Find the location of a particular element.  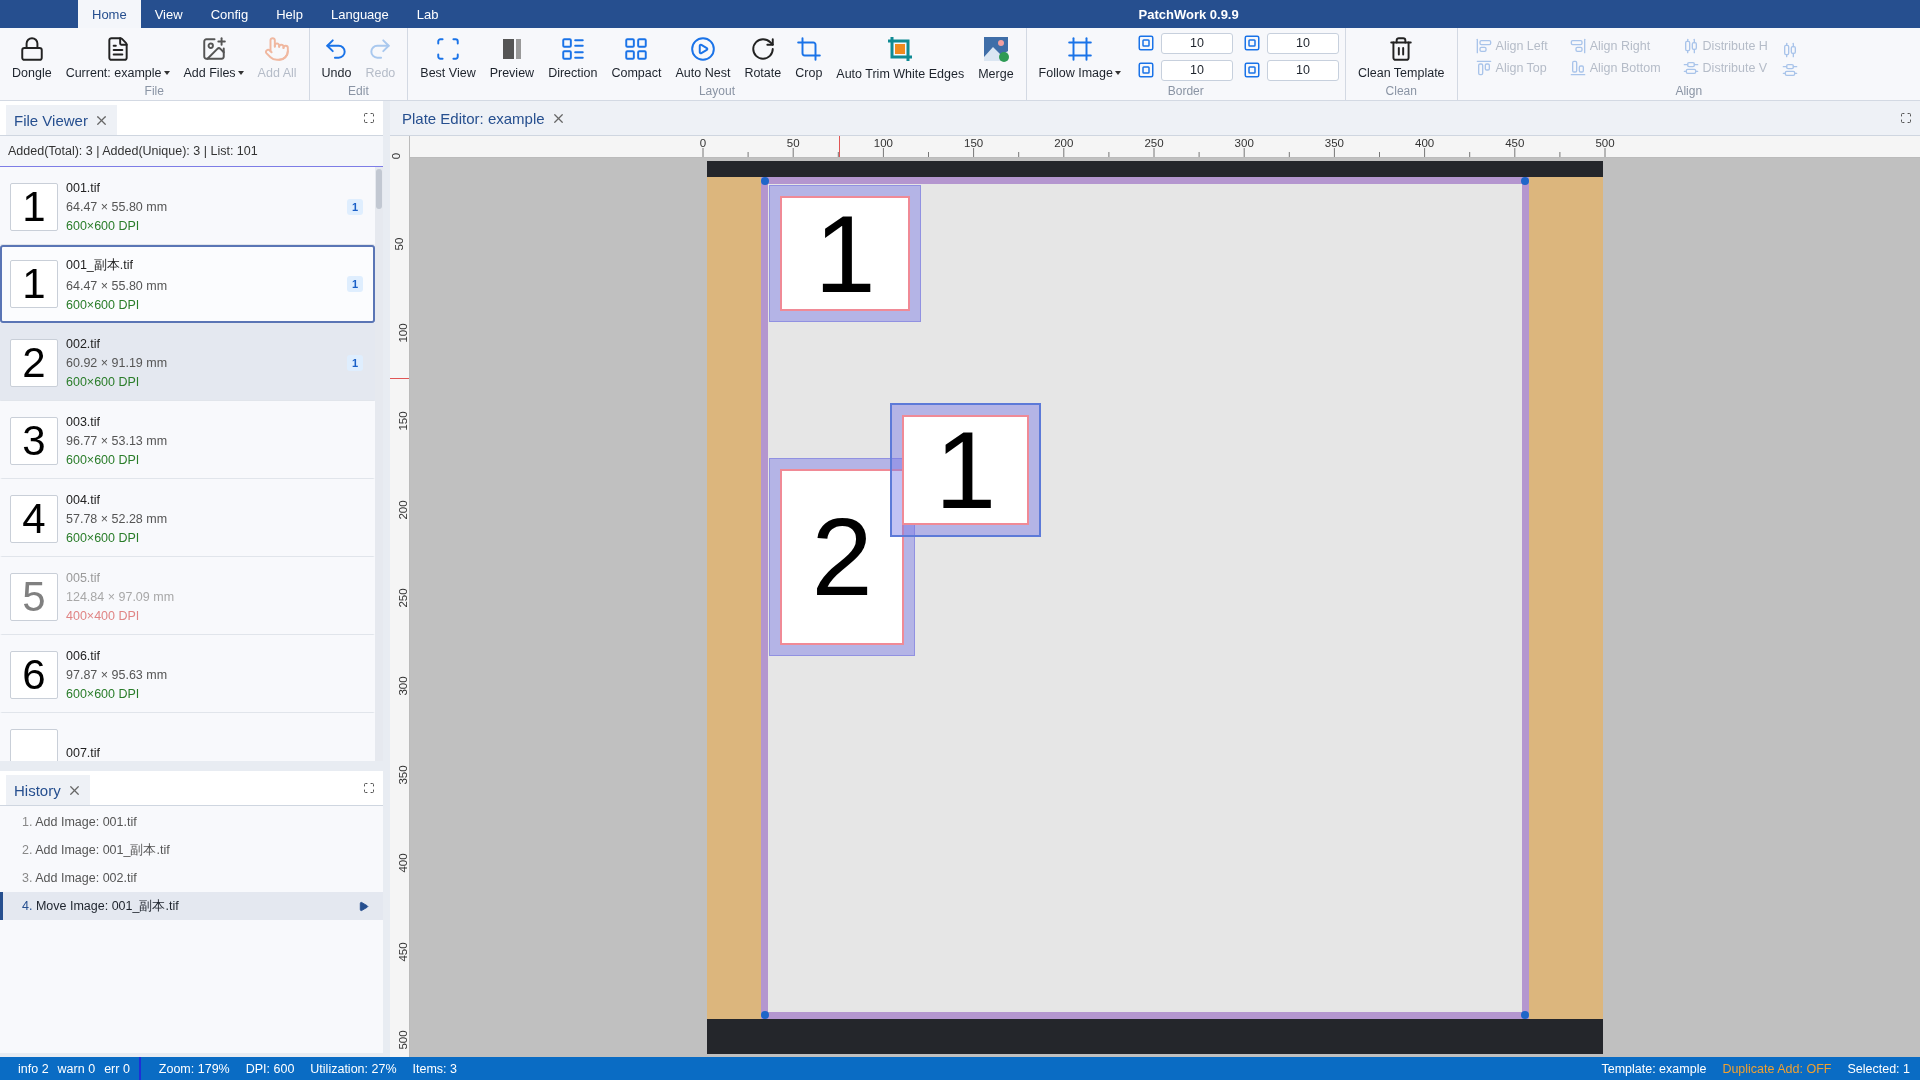

history-item: 3. Add Image: 002.tif is located at coordinates (191, 878).